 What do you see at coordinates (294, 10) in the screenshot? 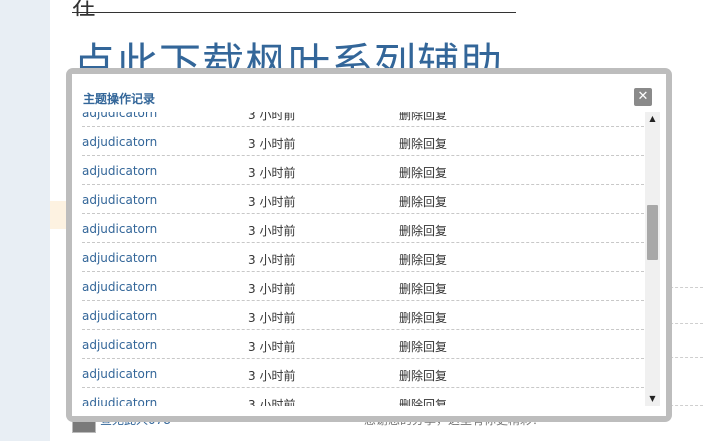
I see `heading-underline: 在` at bounding box center [294, 10].